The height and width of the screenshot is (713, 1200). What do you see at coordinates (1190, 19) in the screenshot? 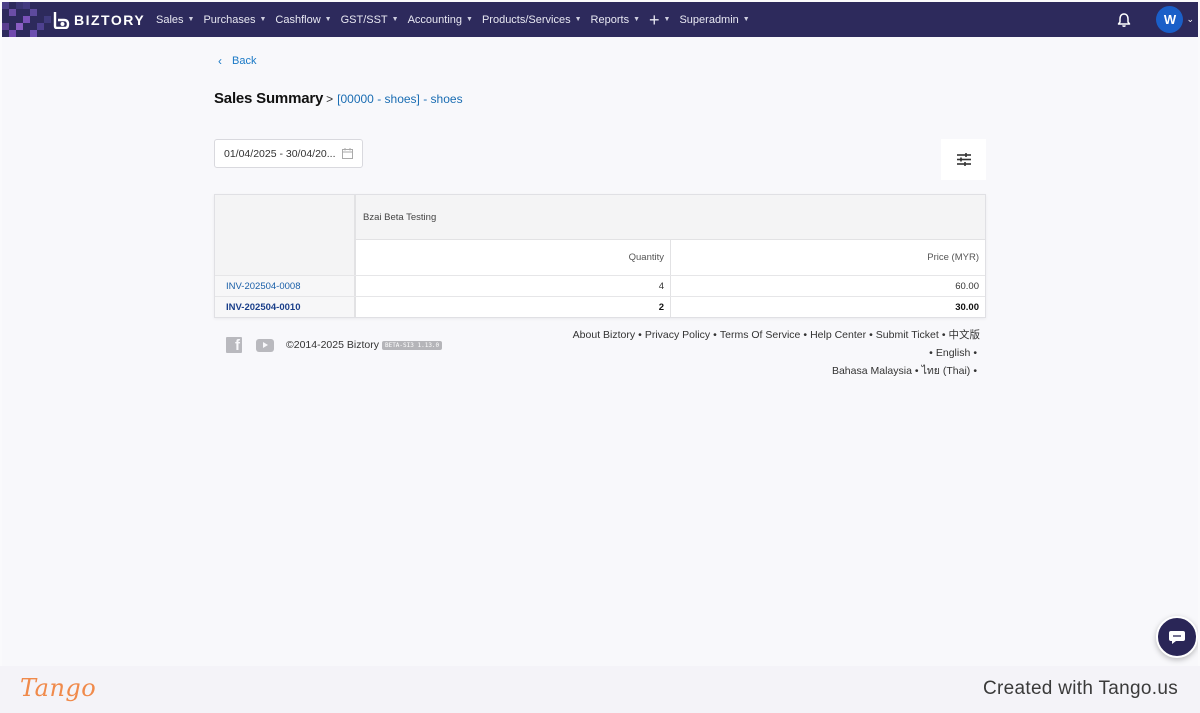
I see `chevron-down-icon: ⌄` at bounding box center [1190, 19].